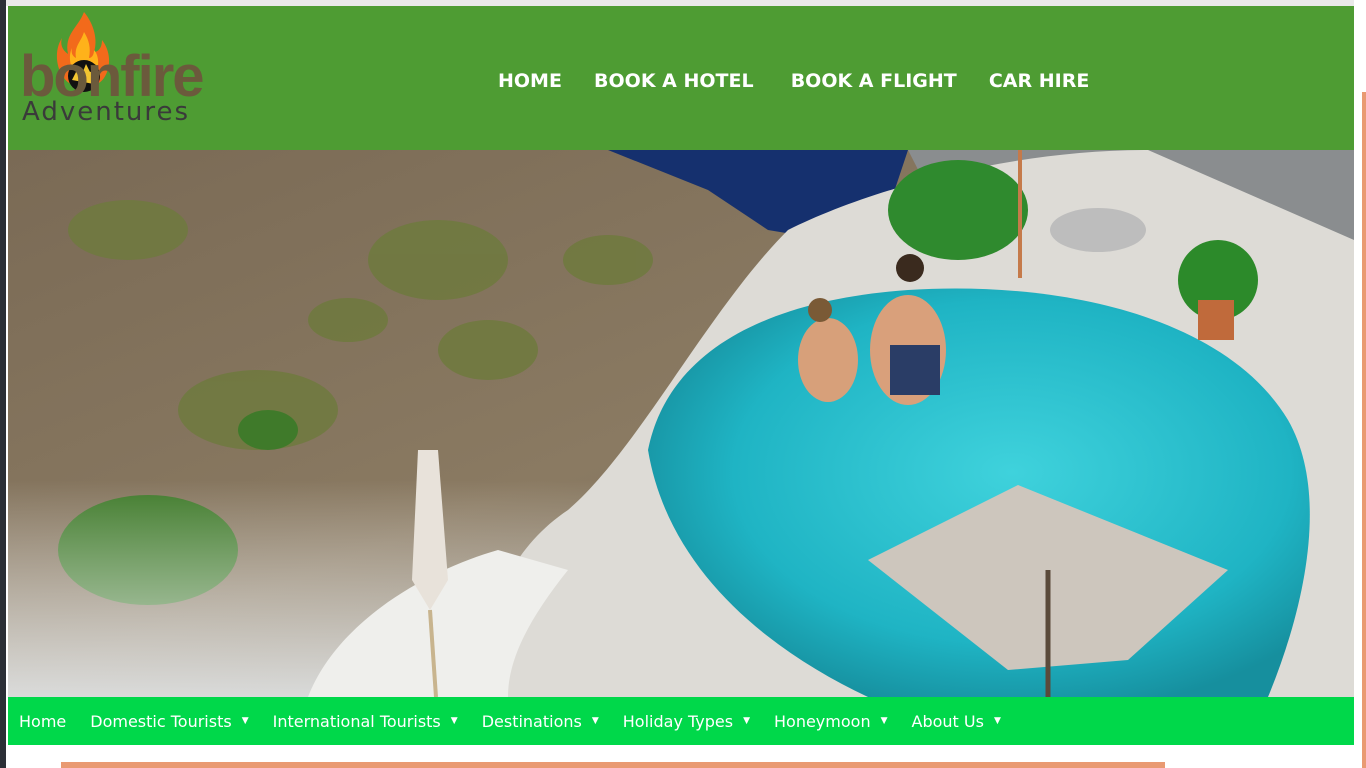  What do you see at coordinates (106, 112) in the screenshot?
I see `logo-subtitle: Adventures` at bounding box center [106, 112].